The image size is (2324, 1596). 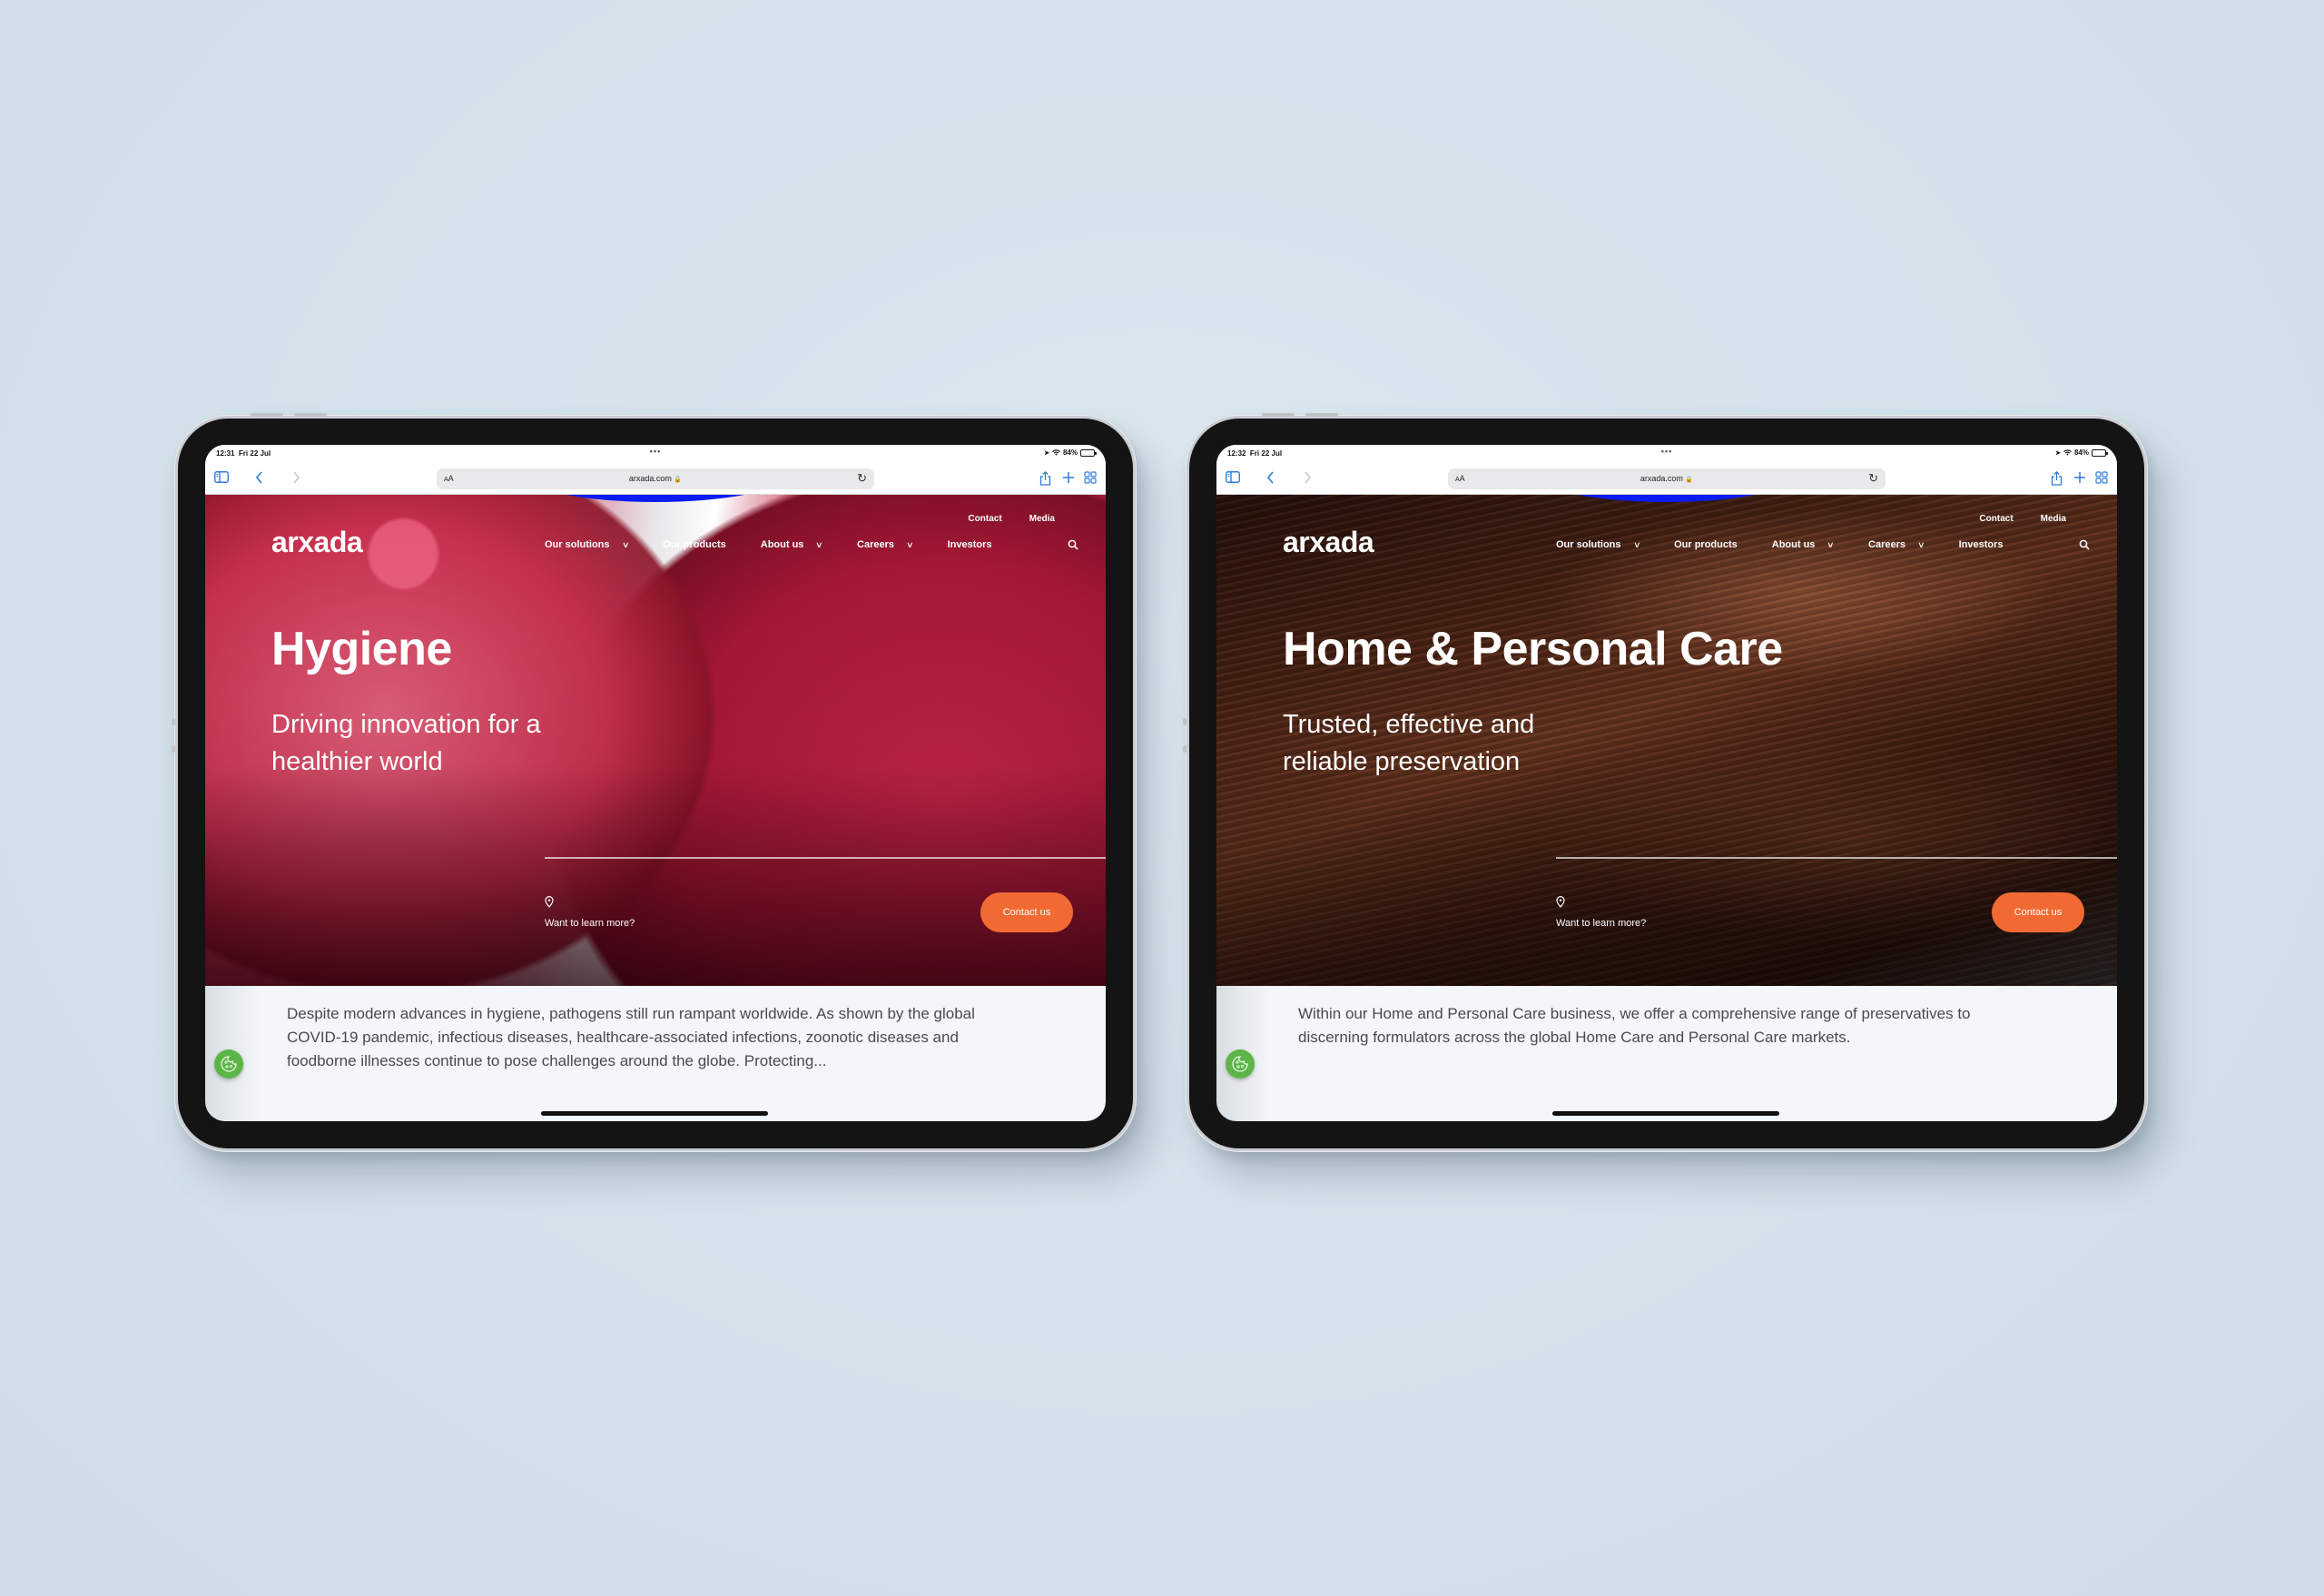 I want to click on status-bar: 12:32 Fri 22 Jul ••• ➤ 84%, so click(x=1666, y=454).